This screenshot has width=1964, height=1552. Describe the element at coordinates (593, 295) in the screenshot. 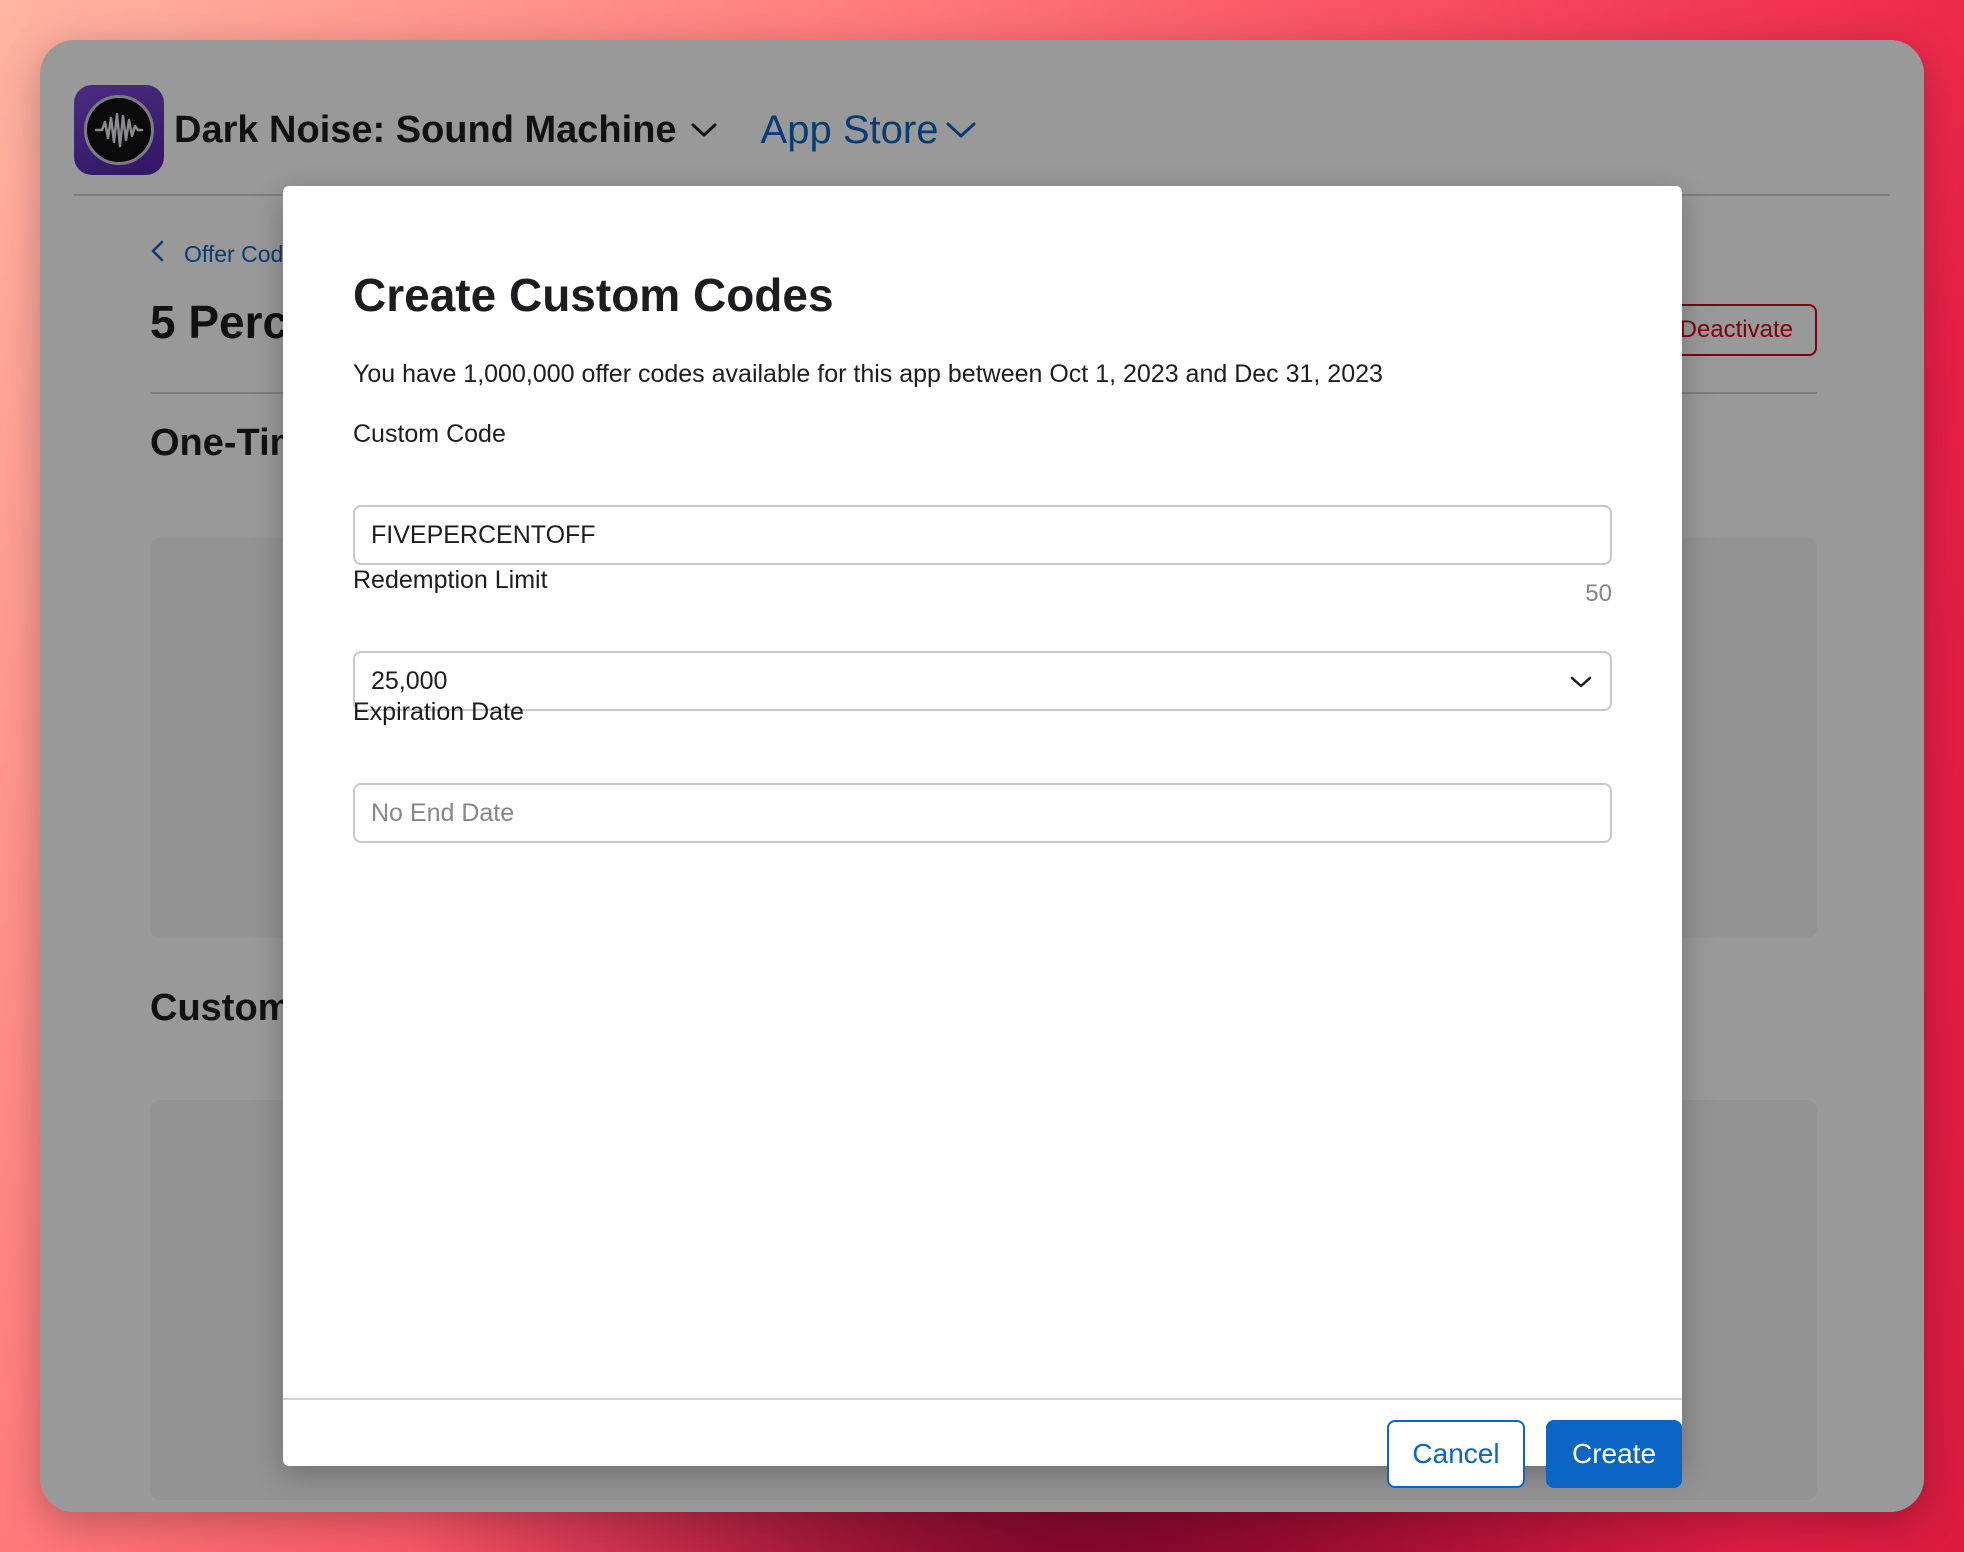

I see `dialog-title: Create Custom Codes` at that location.